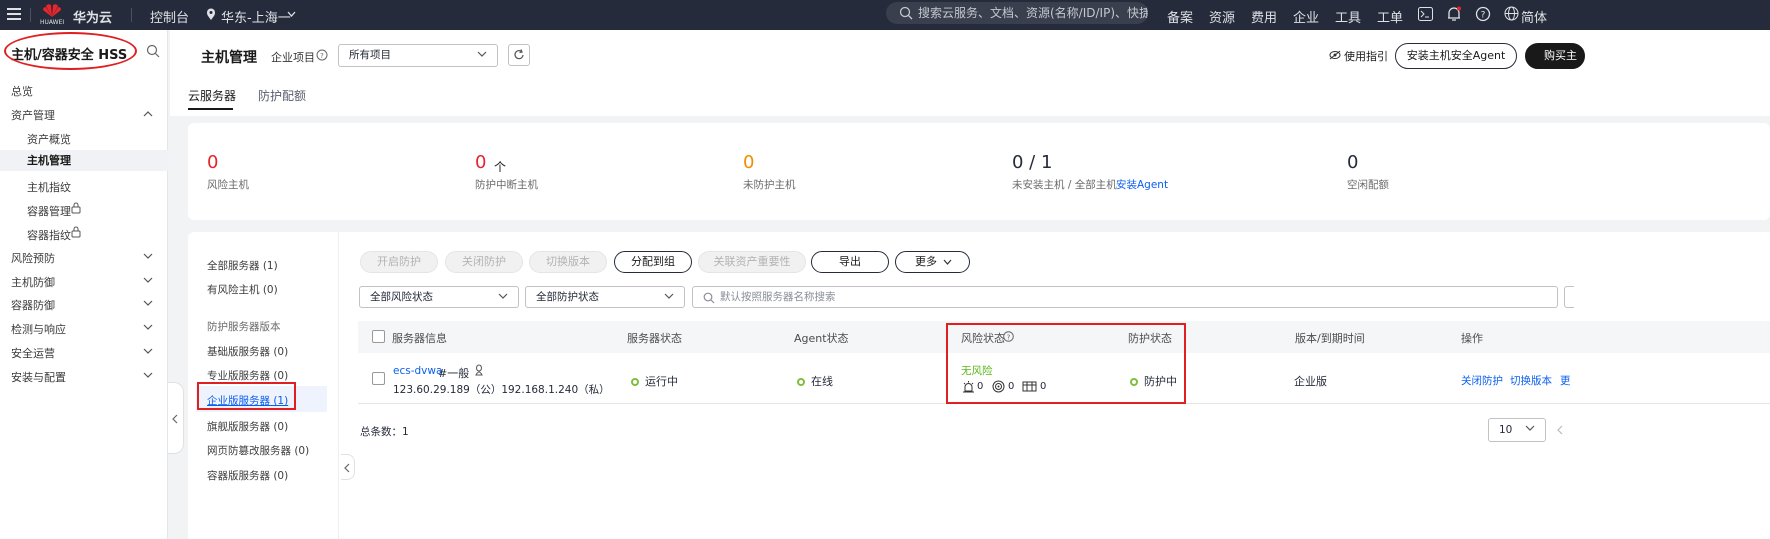 This screenshot has width=1770, height=539. I want to click on stat-unprotected-value: 0, so click(748, 162).